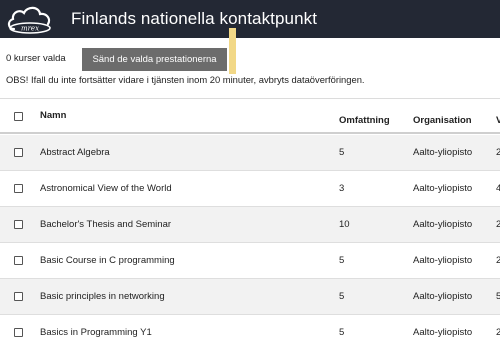 The width and height of the screenshot is (500, 339). I want to click on course-name: Basic principles in networking, so click(102, 296).